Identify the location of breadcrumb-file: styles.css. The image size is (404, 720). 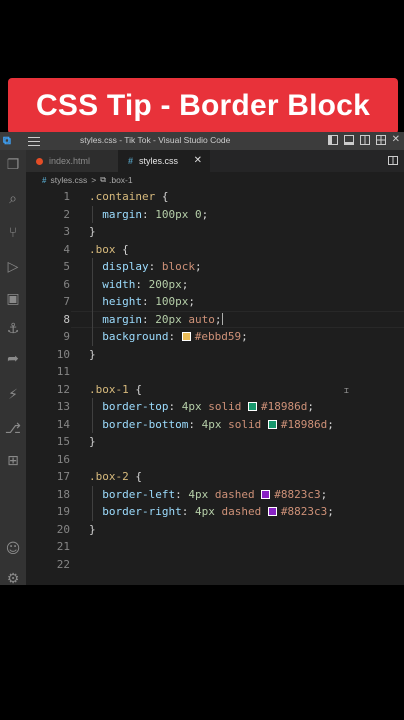
(68, 180).